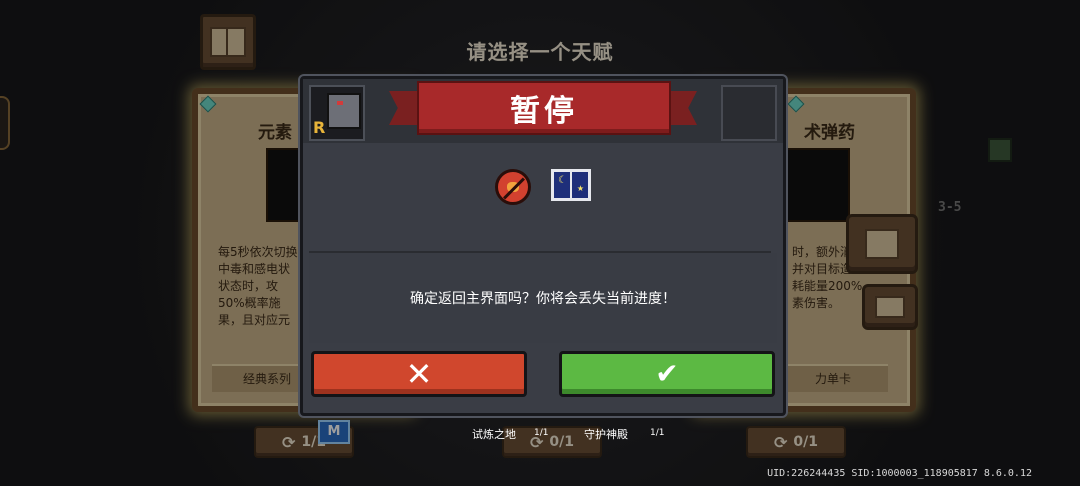  I want to click on character-portrait: R, so click(337, 113).